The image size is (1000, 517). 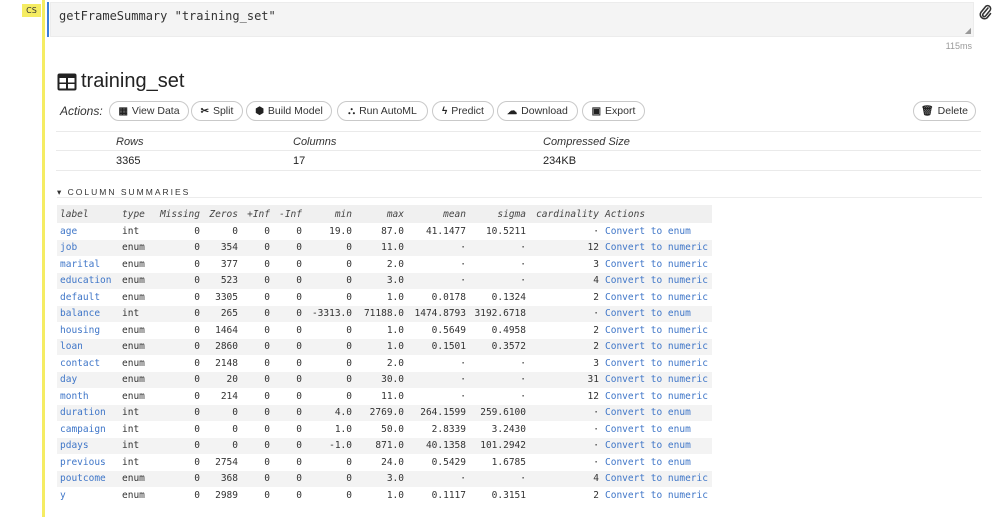 What do you see at coordinates (381, 445) in the screenshot?
I see `table-cell: 871.0` at bounding box center [381, 445].